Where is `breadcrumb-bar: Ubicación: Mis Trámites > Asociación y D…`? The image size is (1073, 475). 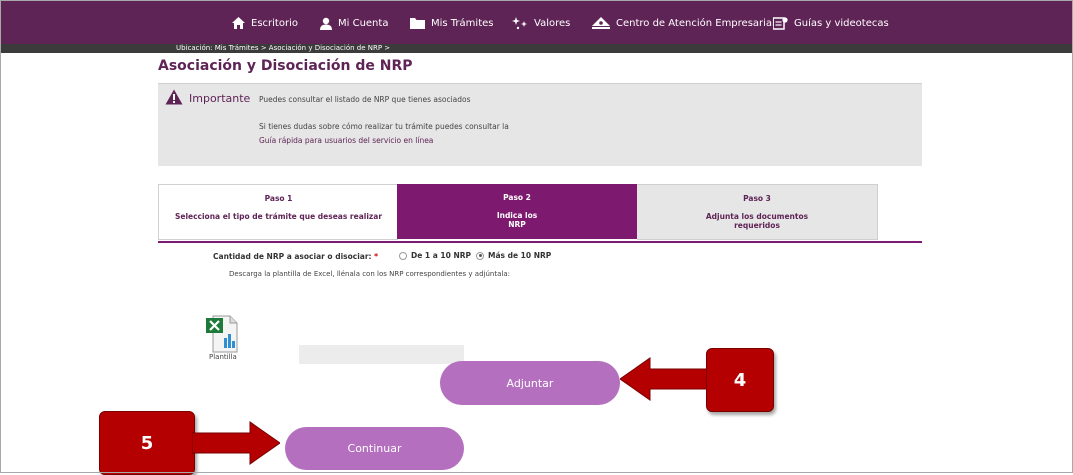 breadcrumb-bar: Ubicación: Mis Trámites > Asociación y D… is located at coordinates (536, 48).